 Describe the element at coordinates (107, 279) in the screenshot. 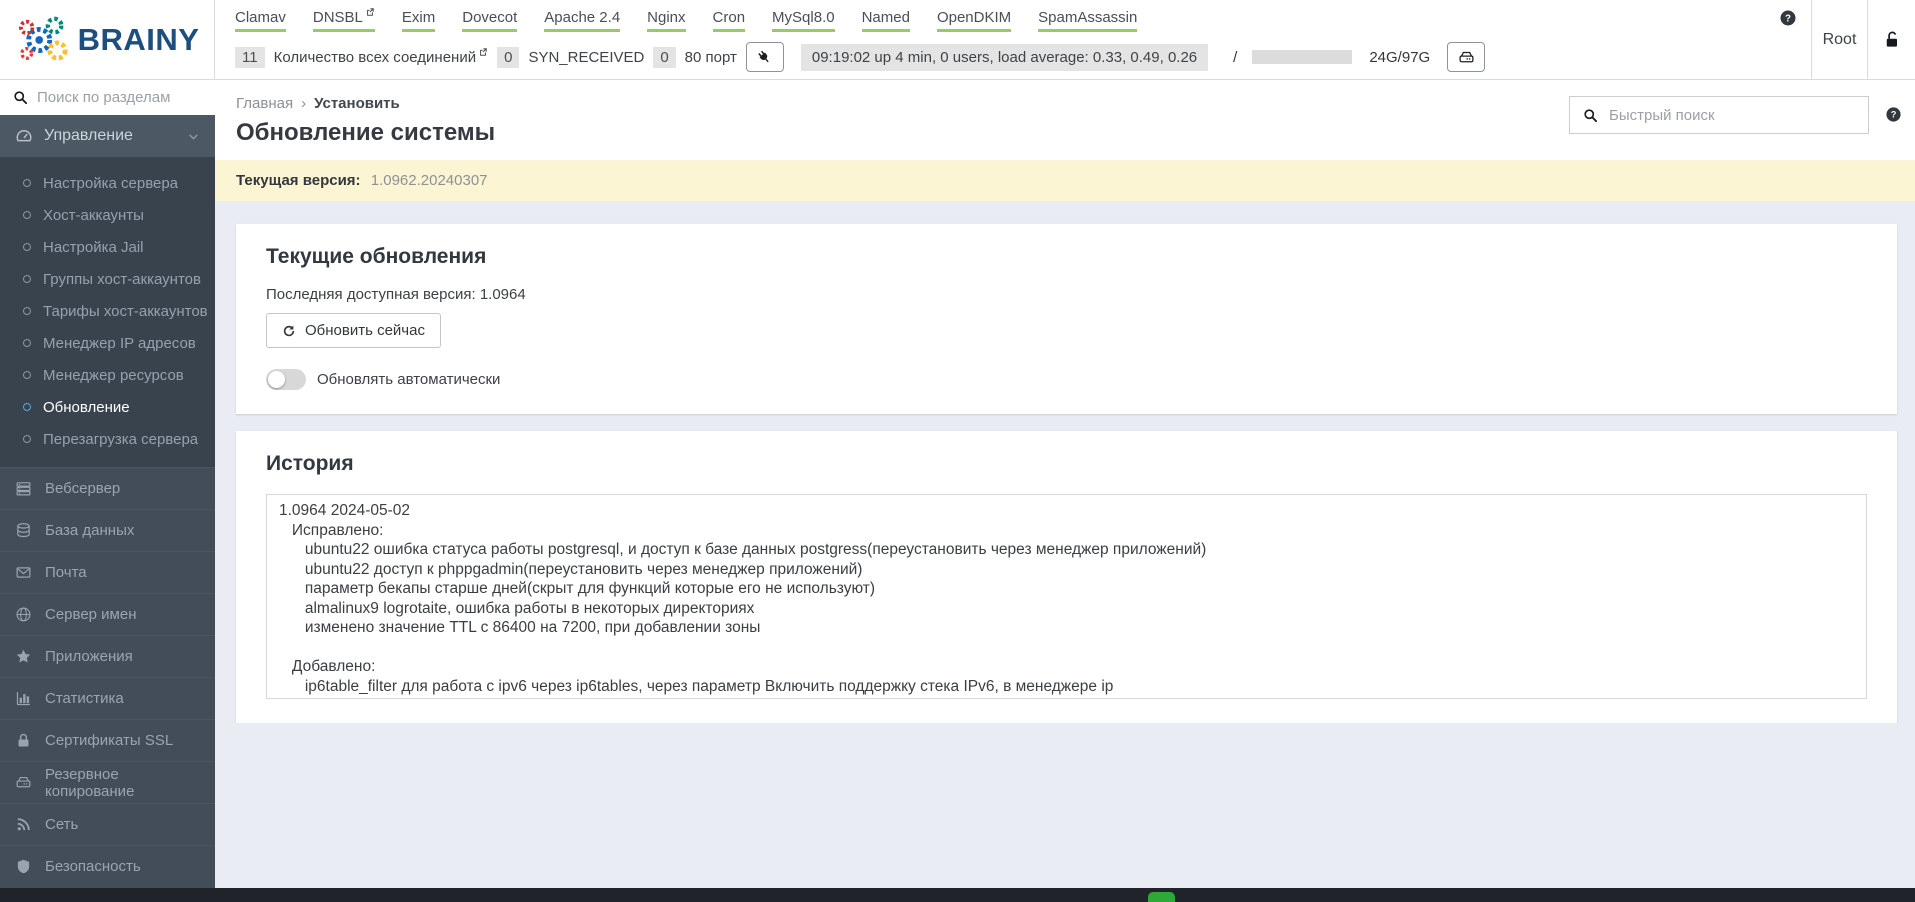

I see `sidebar-item-host-groups: Группы хост-аккаунтов` at that location.